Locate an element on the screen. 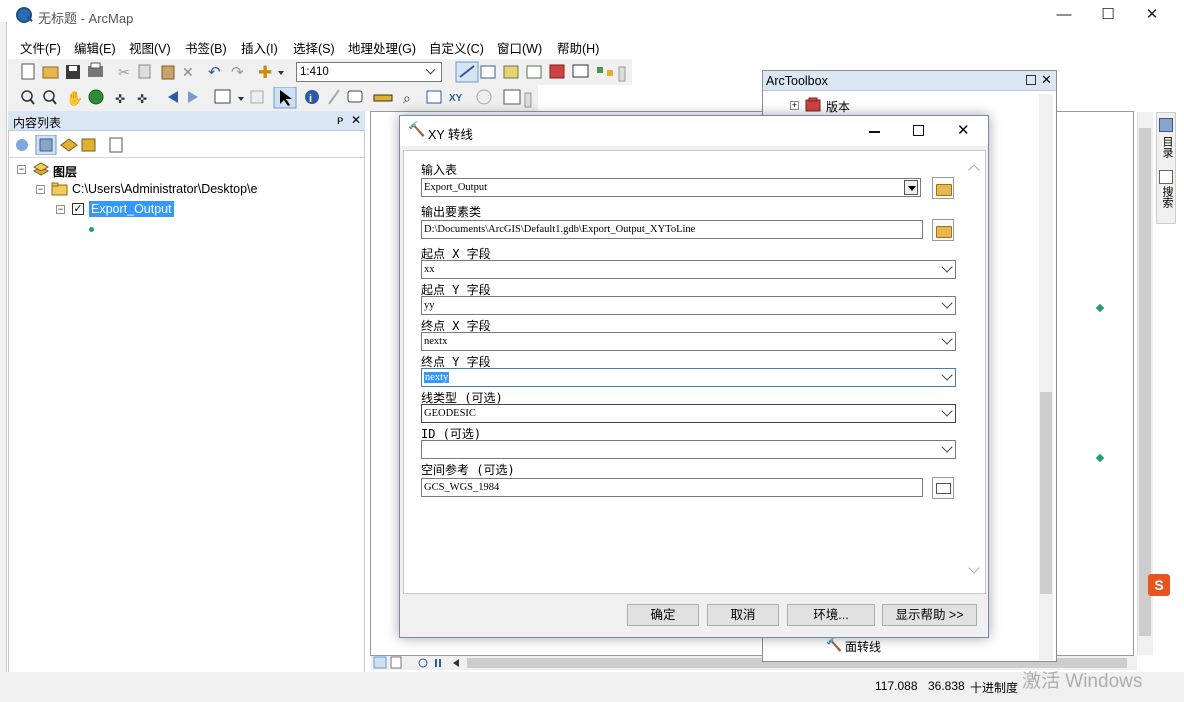 This screenshot has height=702, width=1184. hyperlink-icon is located at coordinates (334, 97).